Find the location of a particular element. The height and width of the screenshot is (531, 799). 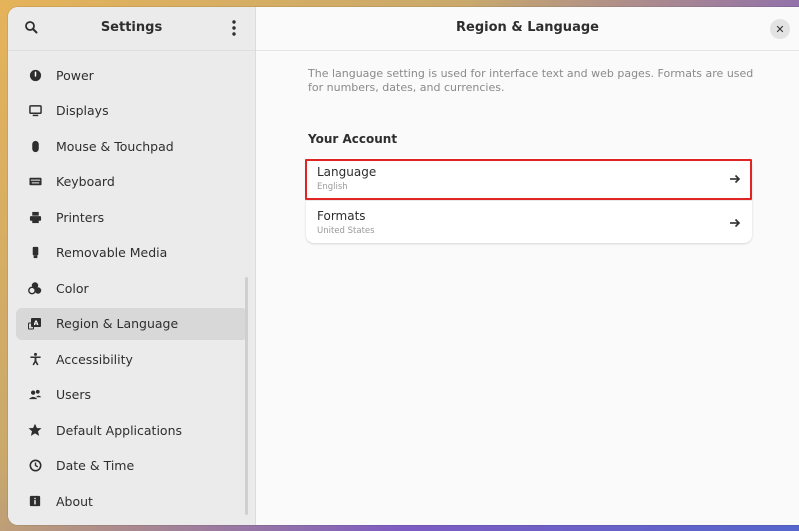

language-row: Language English is located at coordinates (529, 178).